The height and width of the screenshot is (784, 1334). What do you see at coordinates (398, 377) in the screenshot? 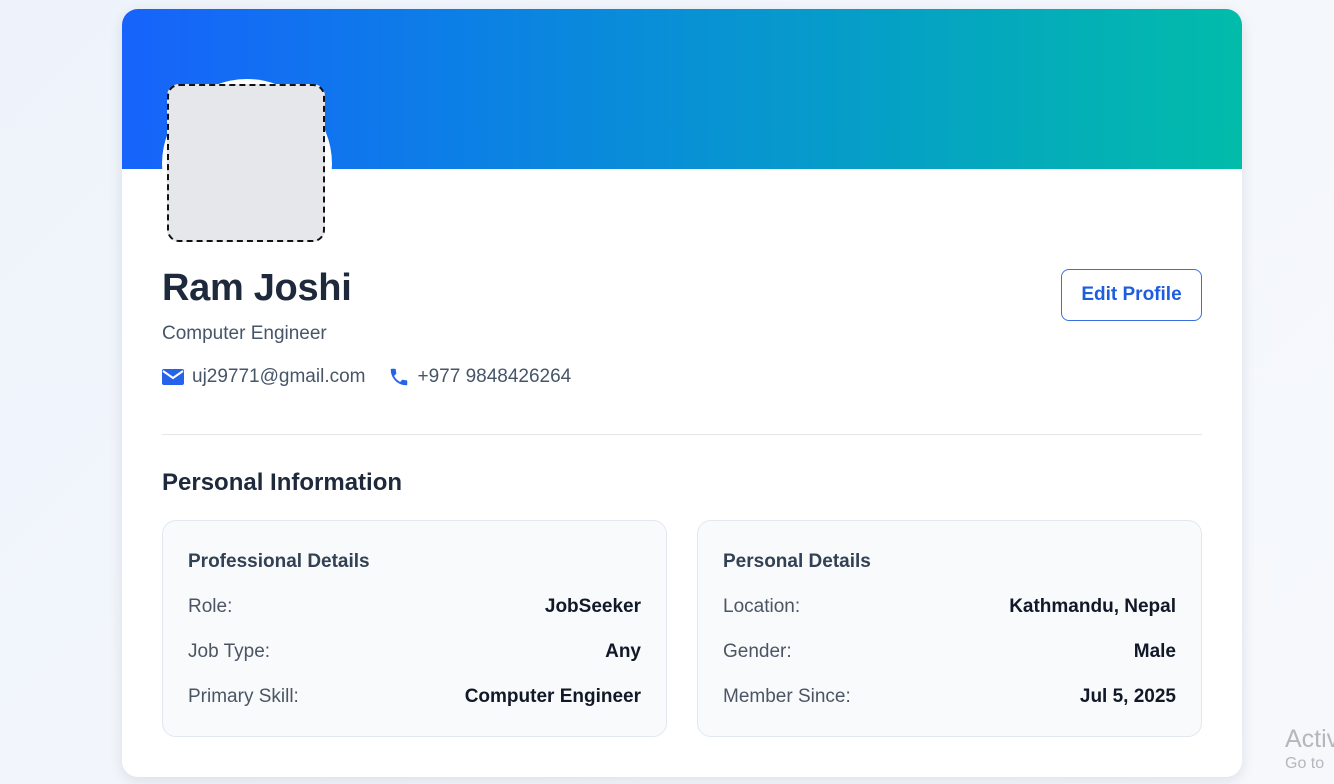
I see `phone-icon` at bounding box center [398, 377].